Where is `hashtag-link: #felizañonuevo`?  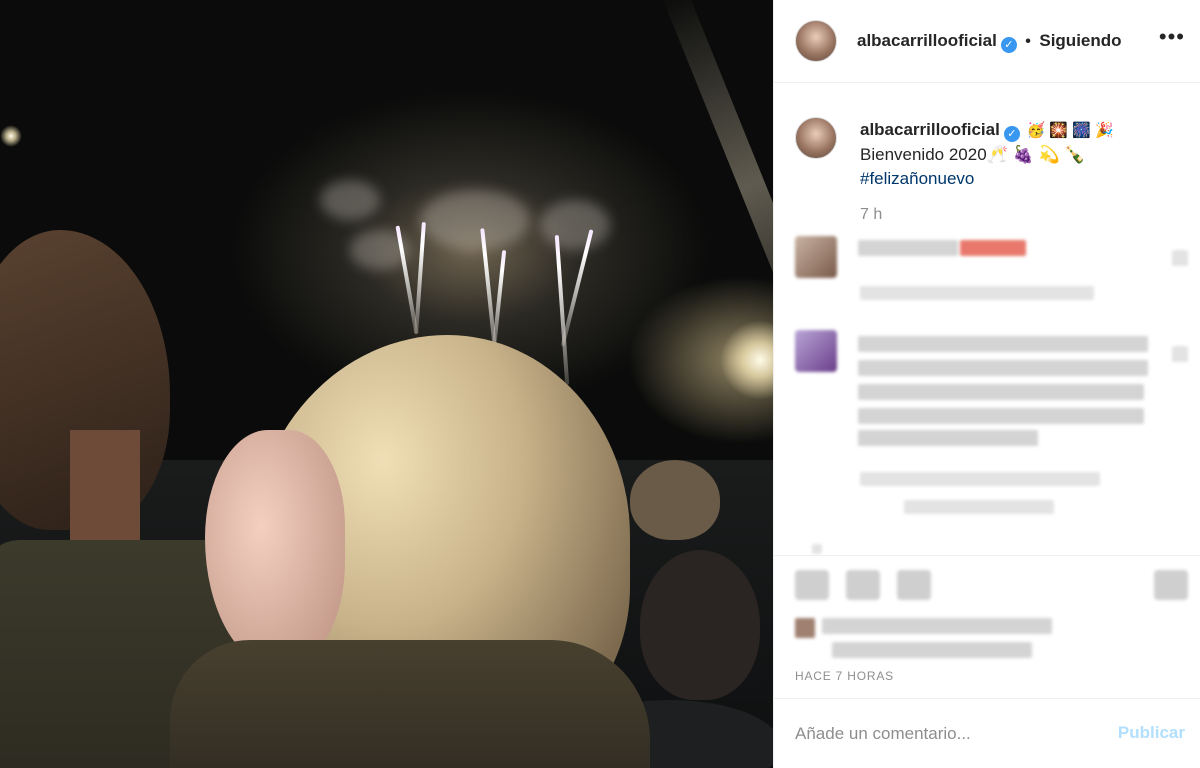
hashtag-link: #felizañonuevo is located at coordinates (917, 178).